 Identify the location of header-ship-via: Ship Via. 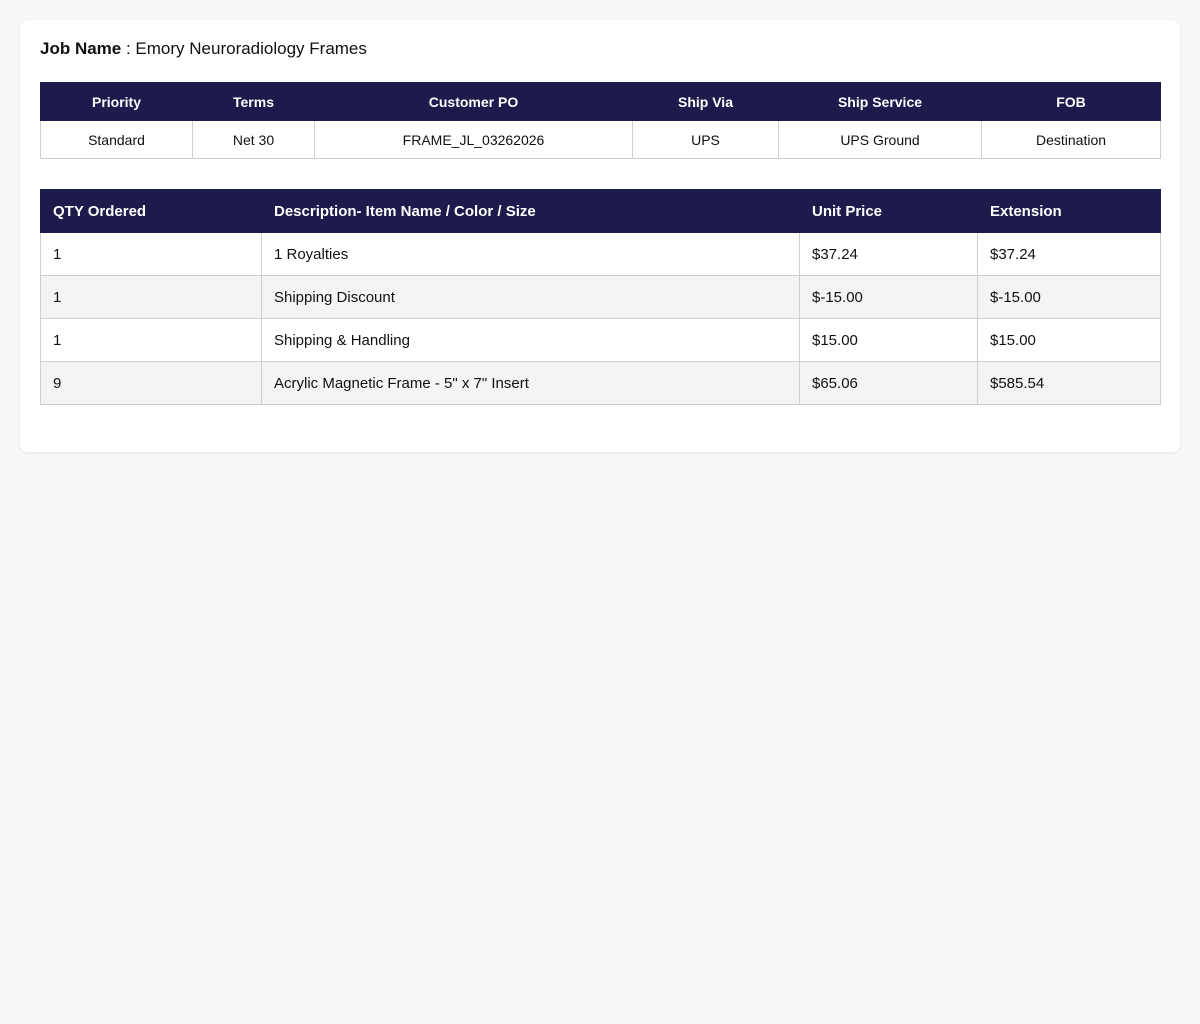
(705, 101).